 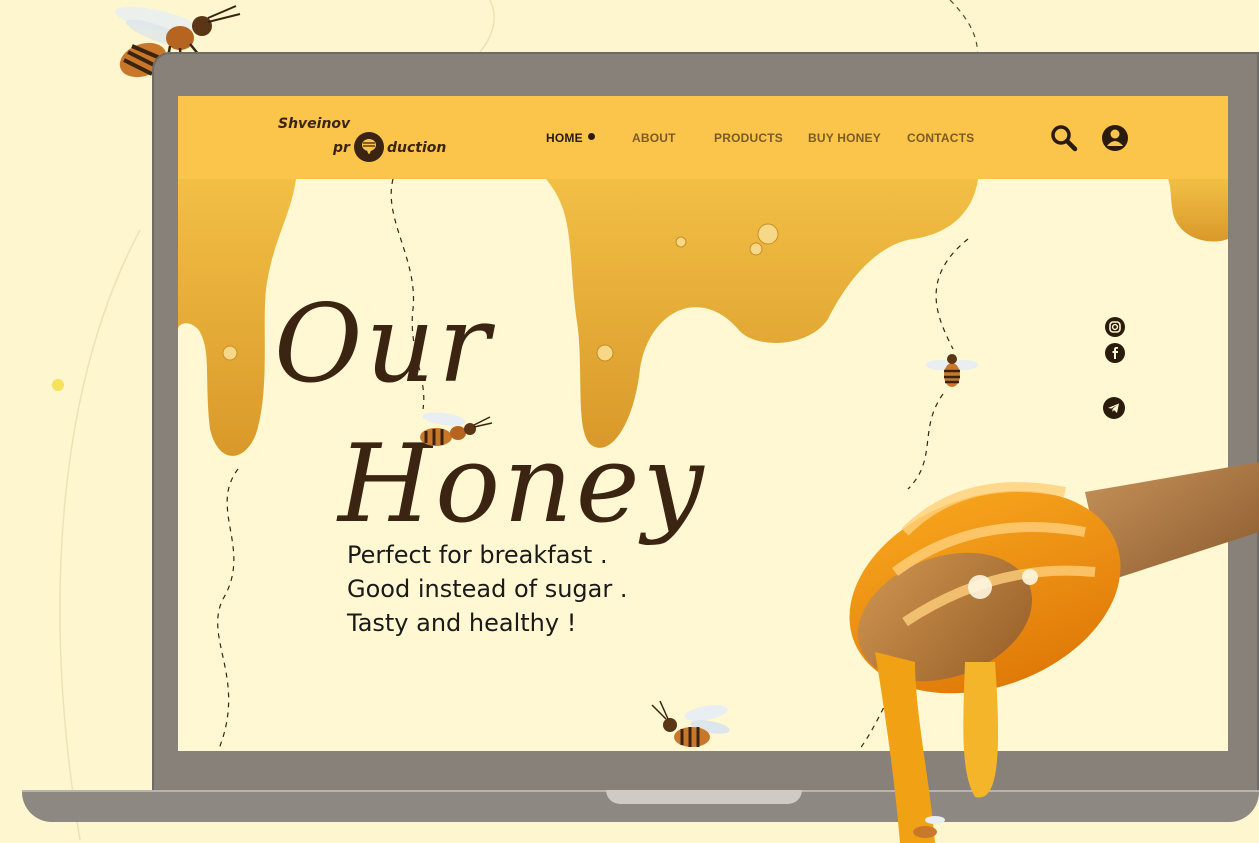 What do you see at coordinates (314, 124) in the screenshot?
I see `brand-name-line1: Shveinov` at bounding box center [314, 124].